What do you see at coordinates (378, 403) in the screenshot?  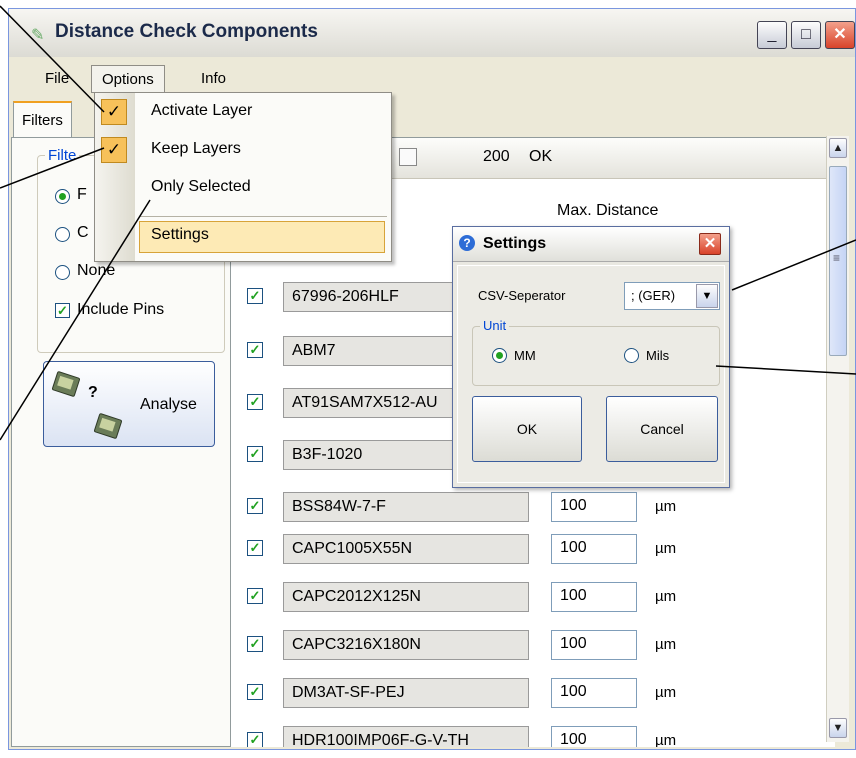 I see `component-name: AT91SAM7X512-AU` at bounding box center [378, 403].